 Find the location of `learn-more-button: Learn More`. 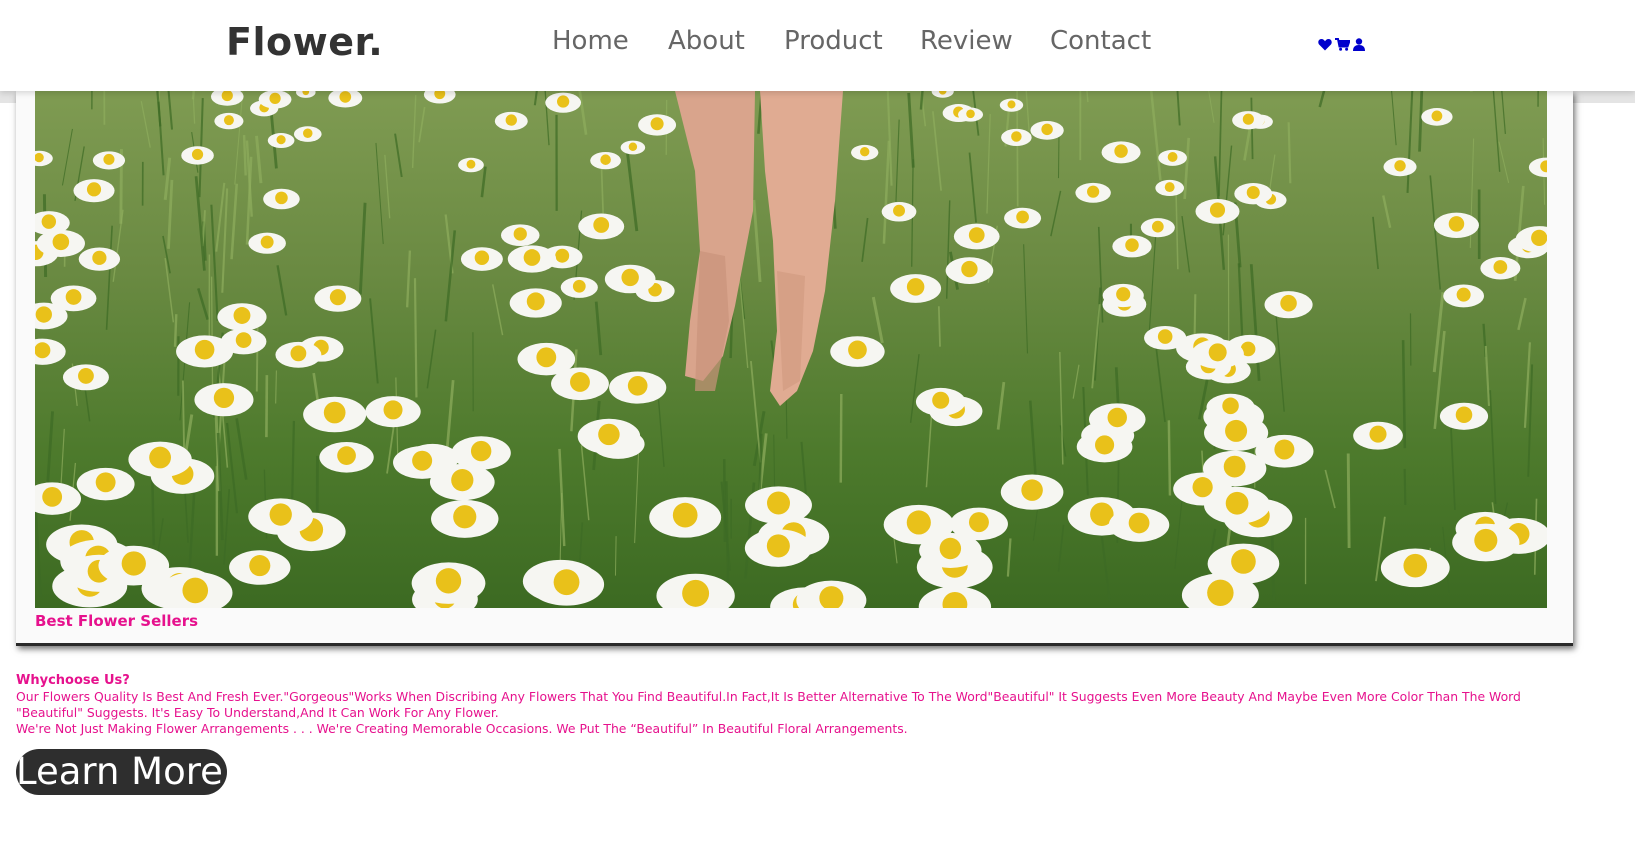

learn-more-button: Learn More is located at coordinates (121, 772).